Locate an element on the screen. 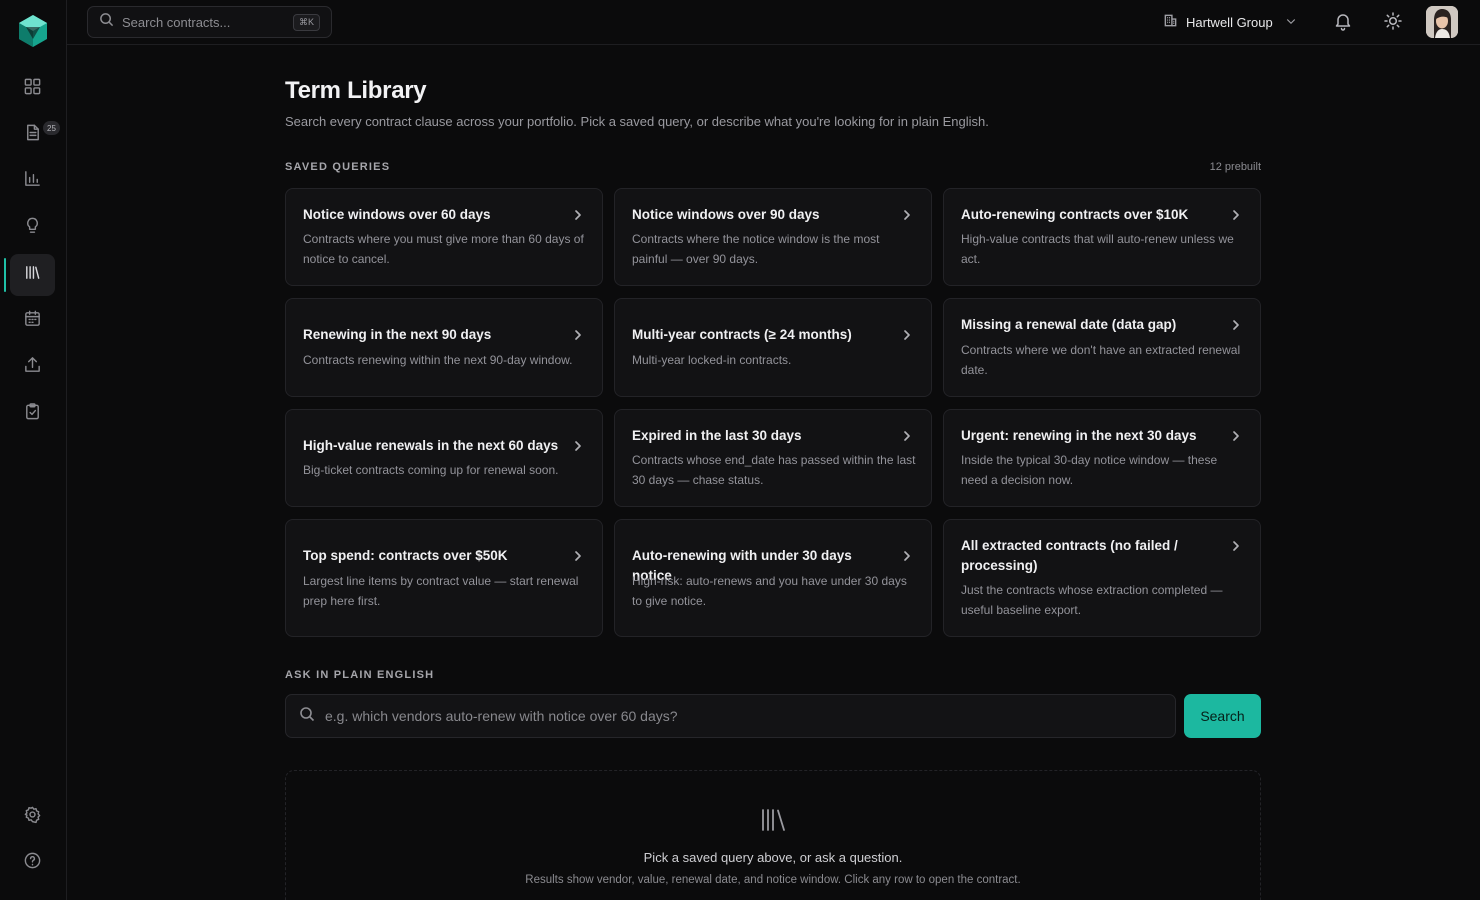  sidebar-item-term-library is located at coordinates (32, 275).